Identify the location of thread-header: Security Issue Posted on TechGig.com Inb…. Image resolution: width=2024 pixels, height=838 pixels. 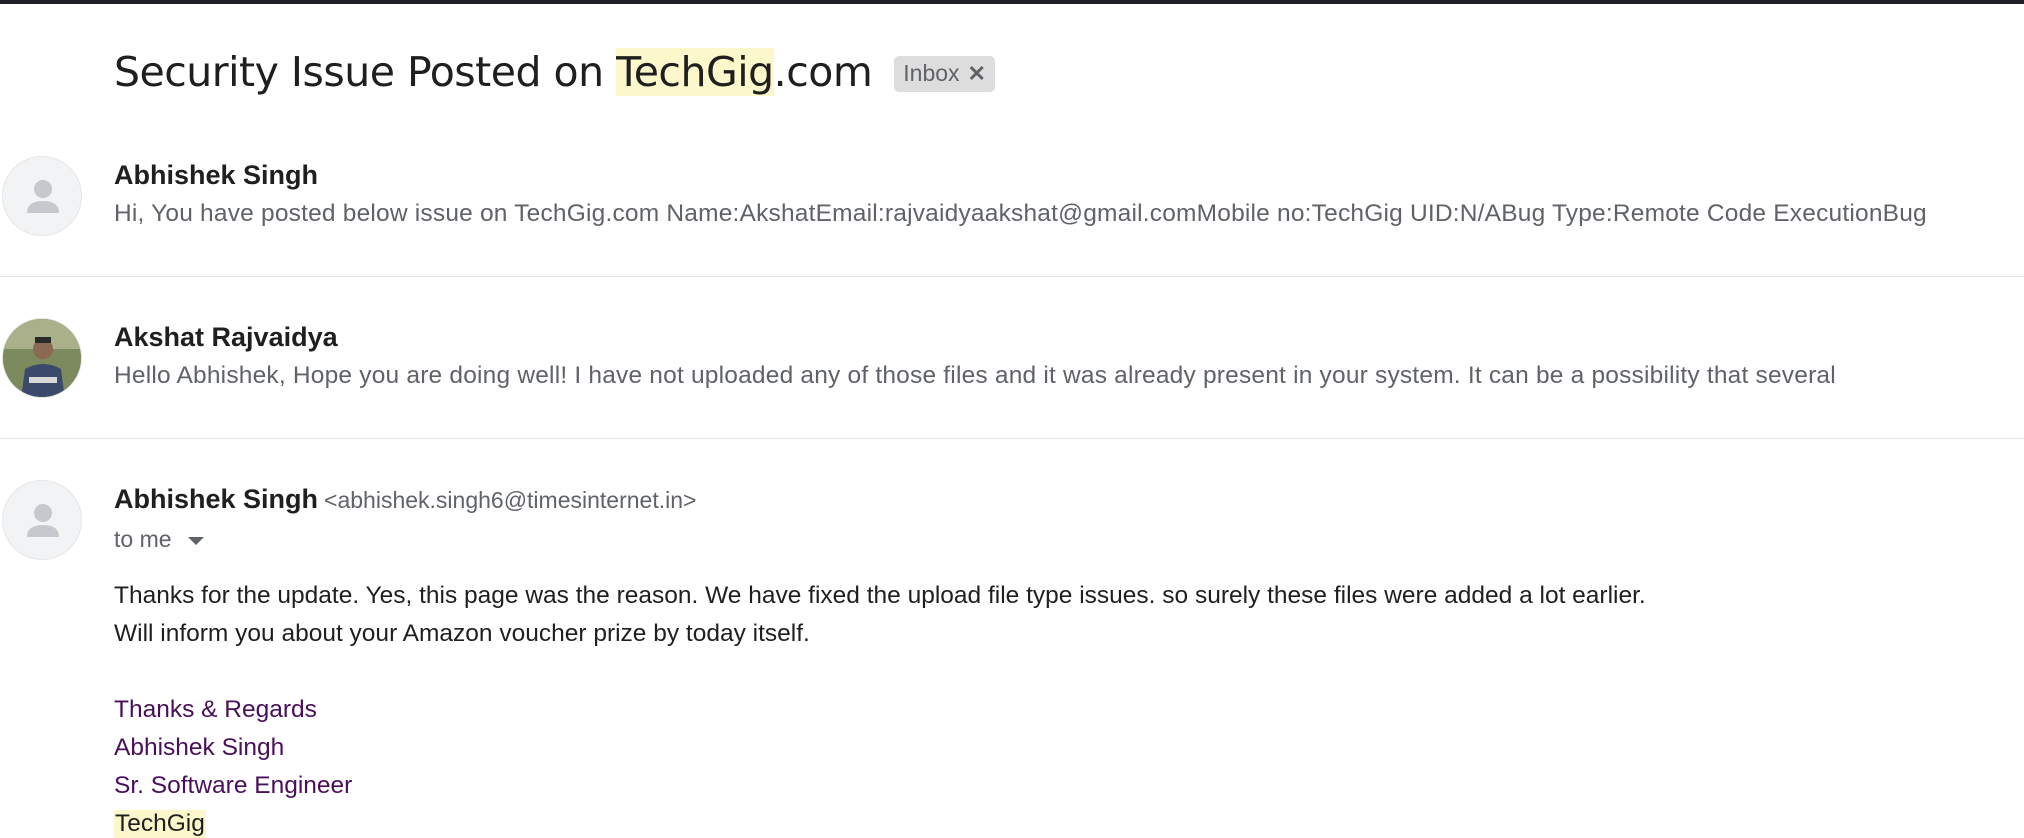
(554, 72).